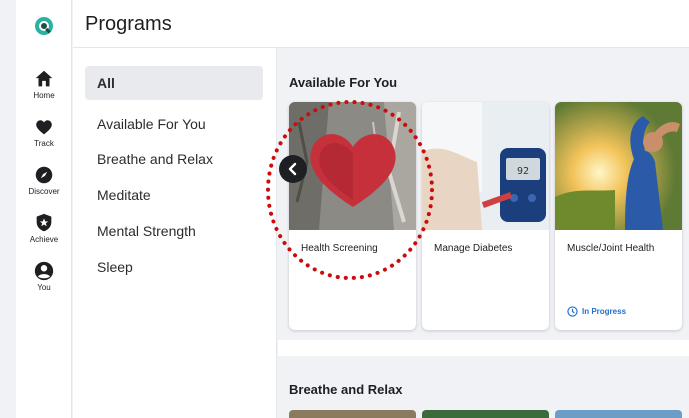 The height and width of the screenshot is (418, 689). I want to click on nav-you: You, so click(44, 276).